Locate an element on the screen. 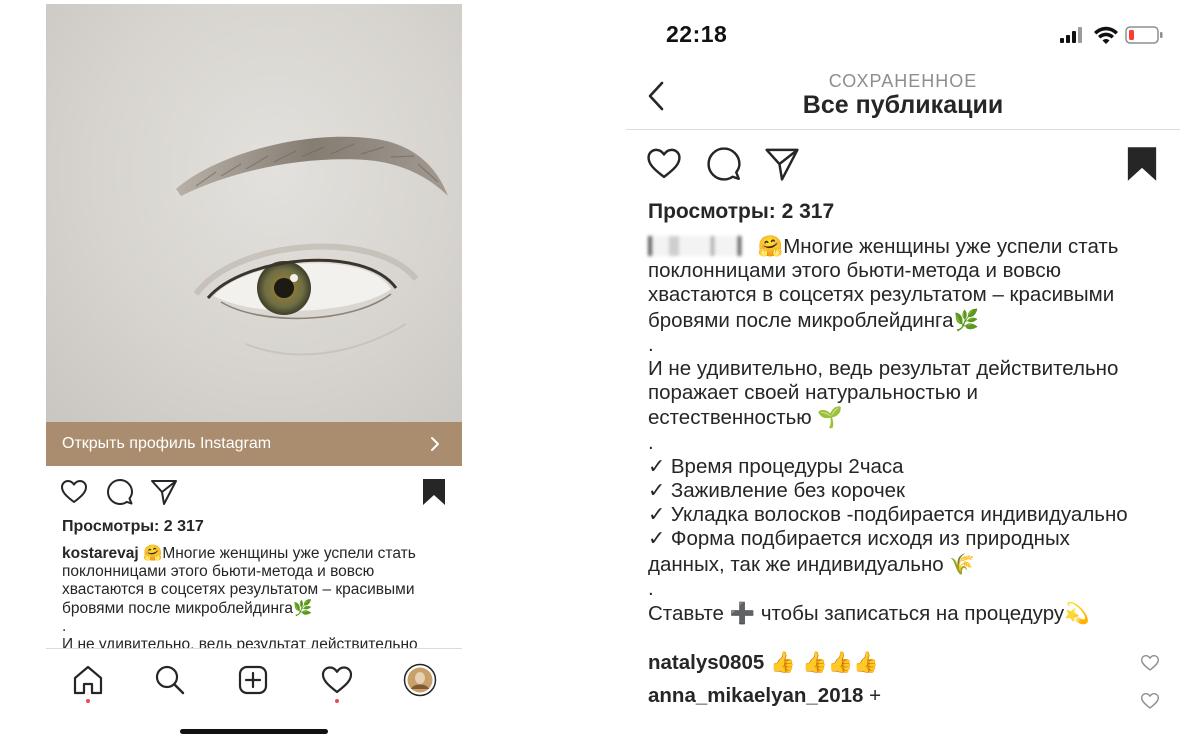  home-notification-dot is located at coordinates (88, 701).